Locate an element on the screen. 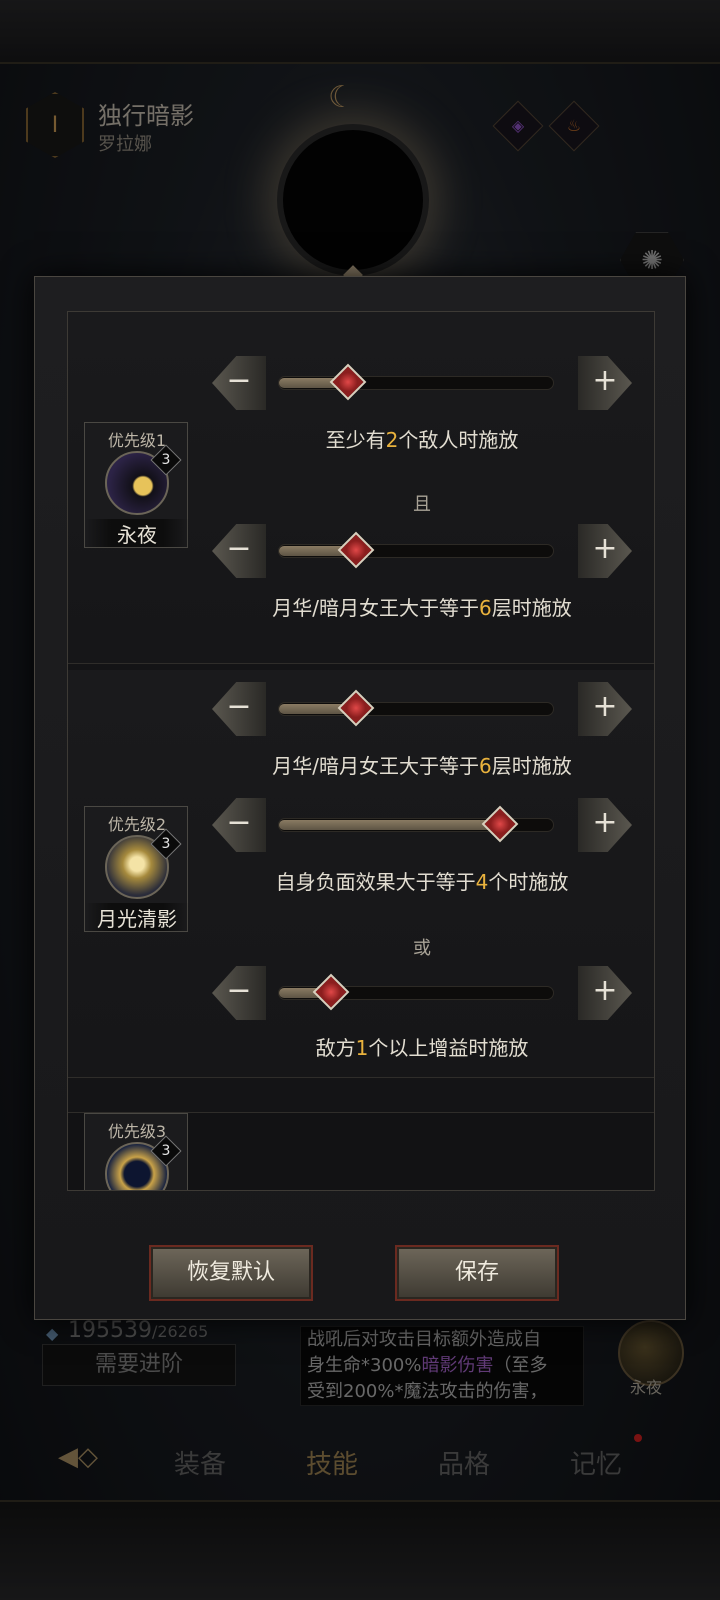 The height and width of the screenshot is (1600, 720). condition-slider-2-1: − + is located at coordinates (422, 710).